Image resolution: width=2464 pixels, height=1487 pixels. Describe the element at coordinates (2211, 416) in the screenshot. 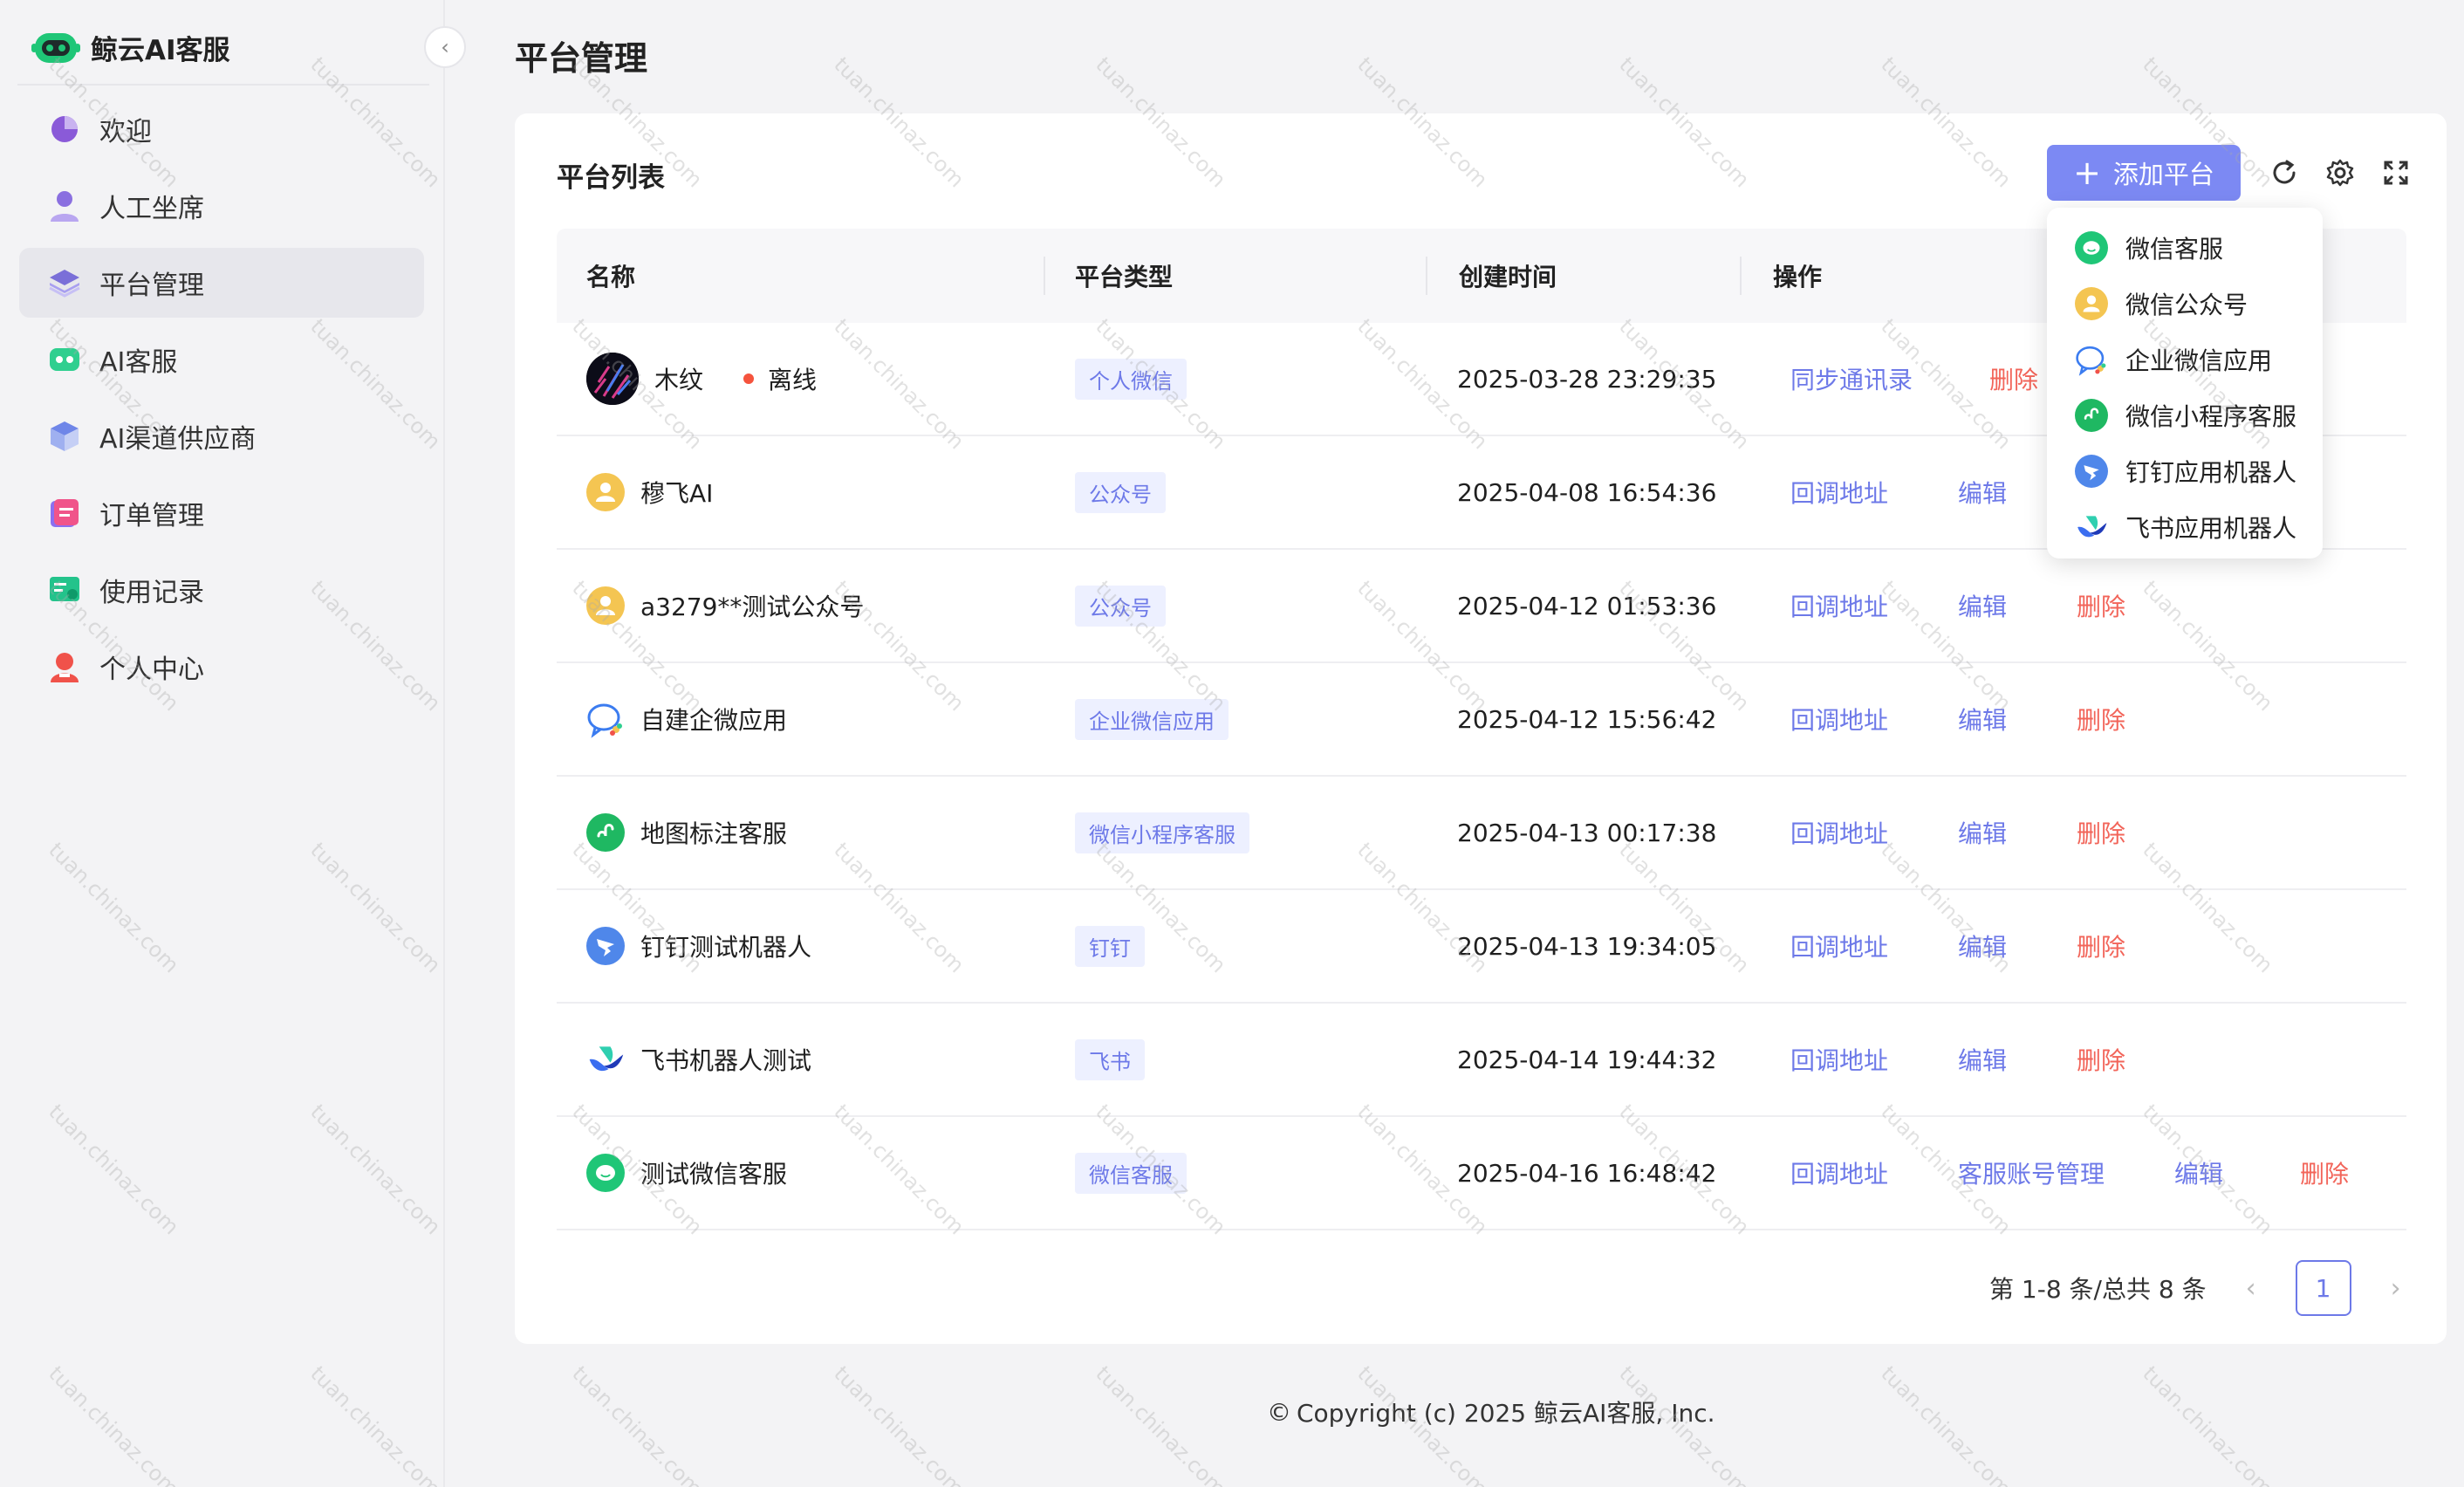

I see `dropdown-item-label: 微信小程序客服` at that location.